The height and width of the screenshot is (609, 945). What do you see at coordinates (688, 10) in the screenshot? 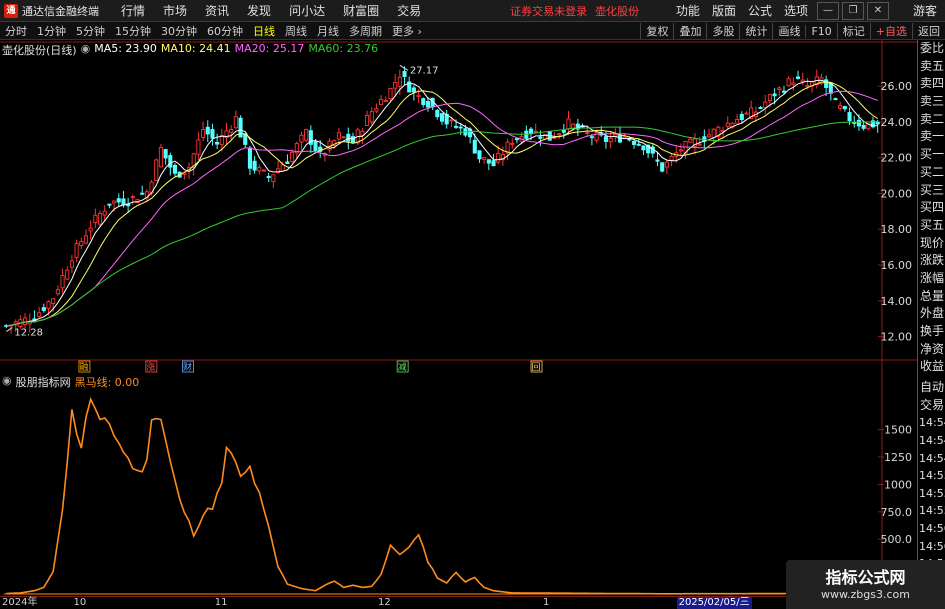
I see `menu-function: 功能` at bounding box center [688, 10].